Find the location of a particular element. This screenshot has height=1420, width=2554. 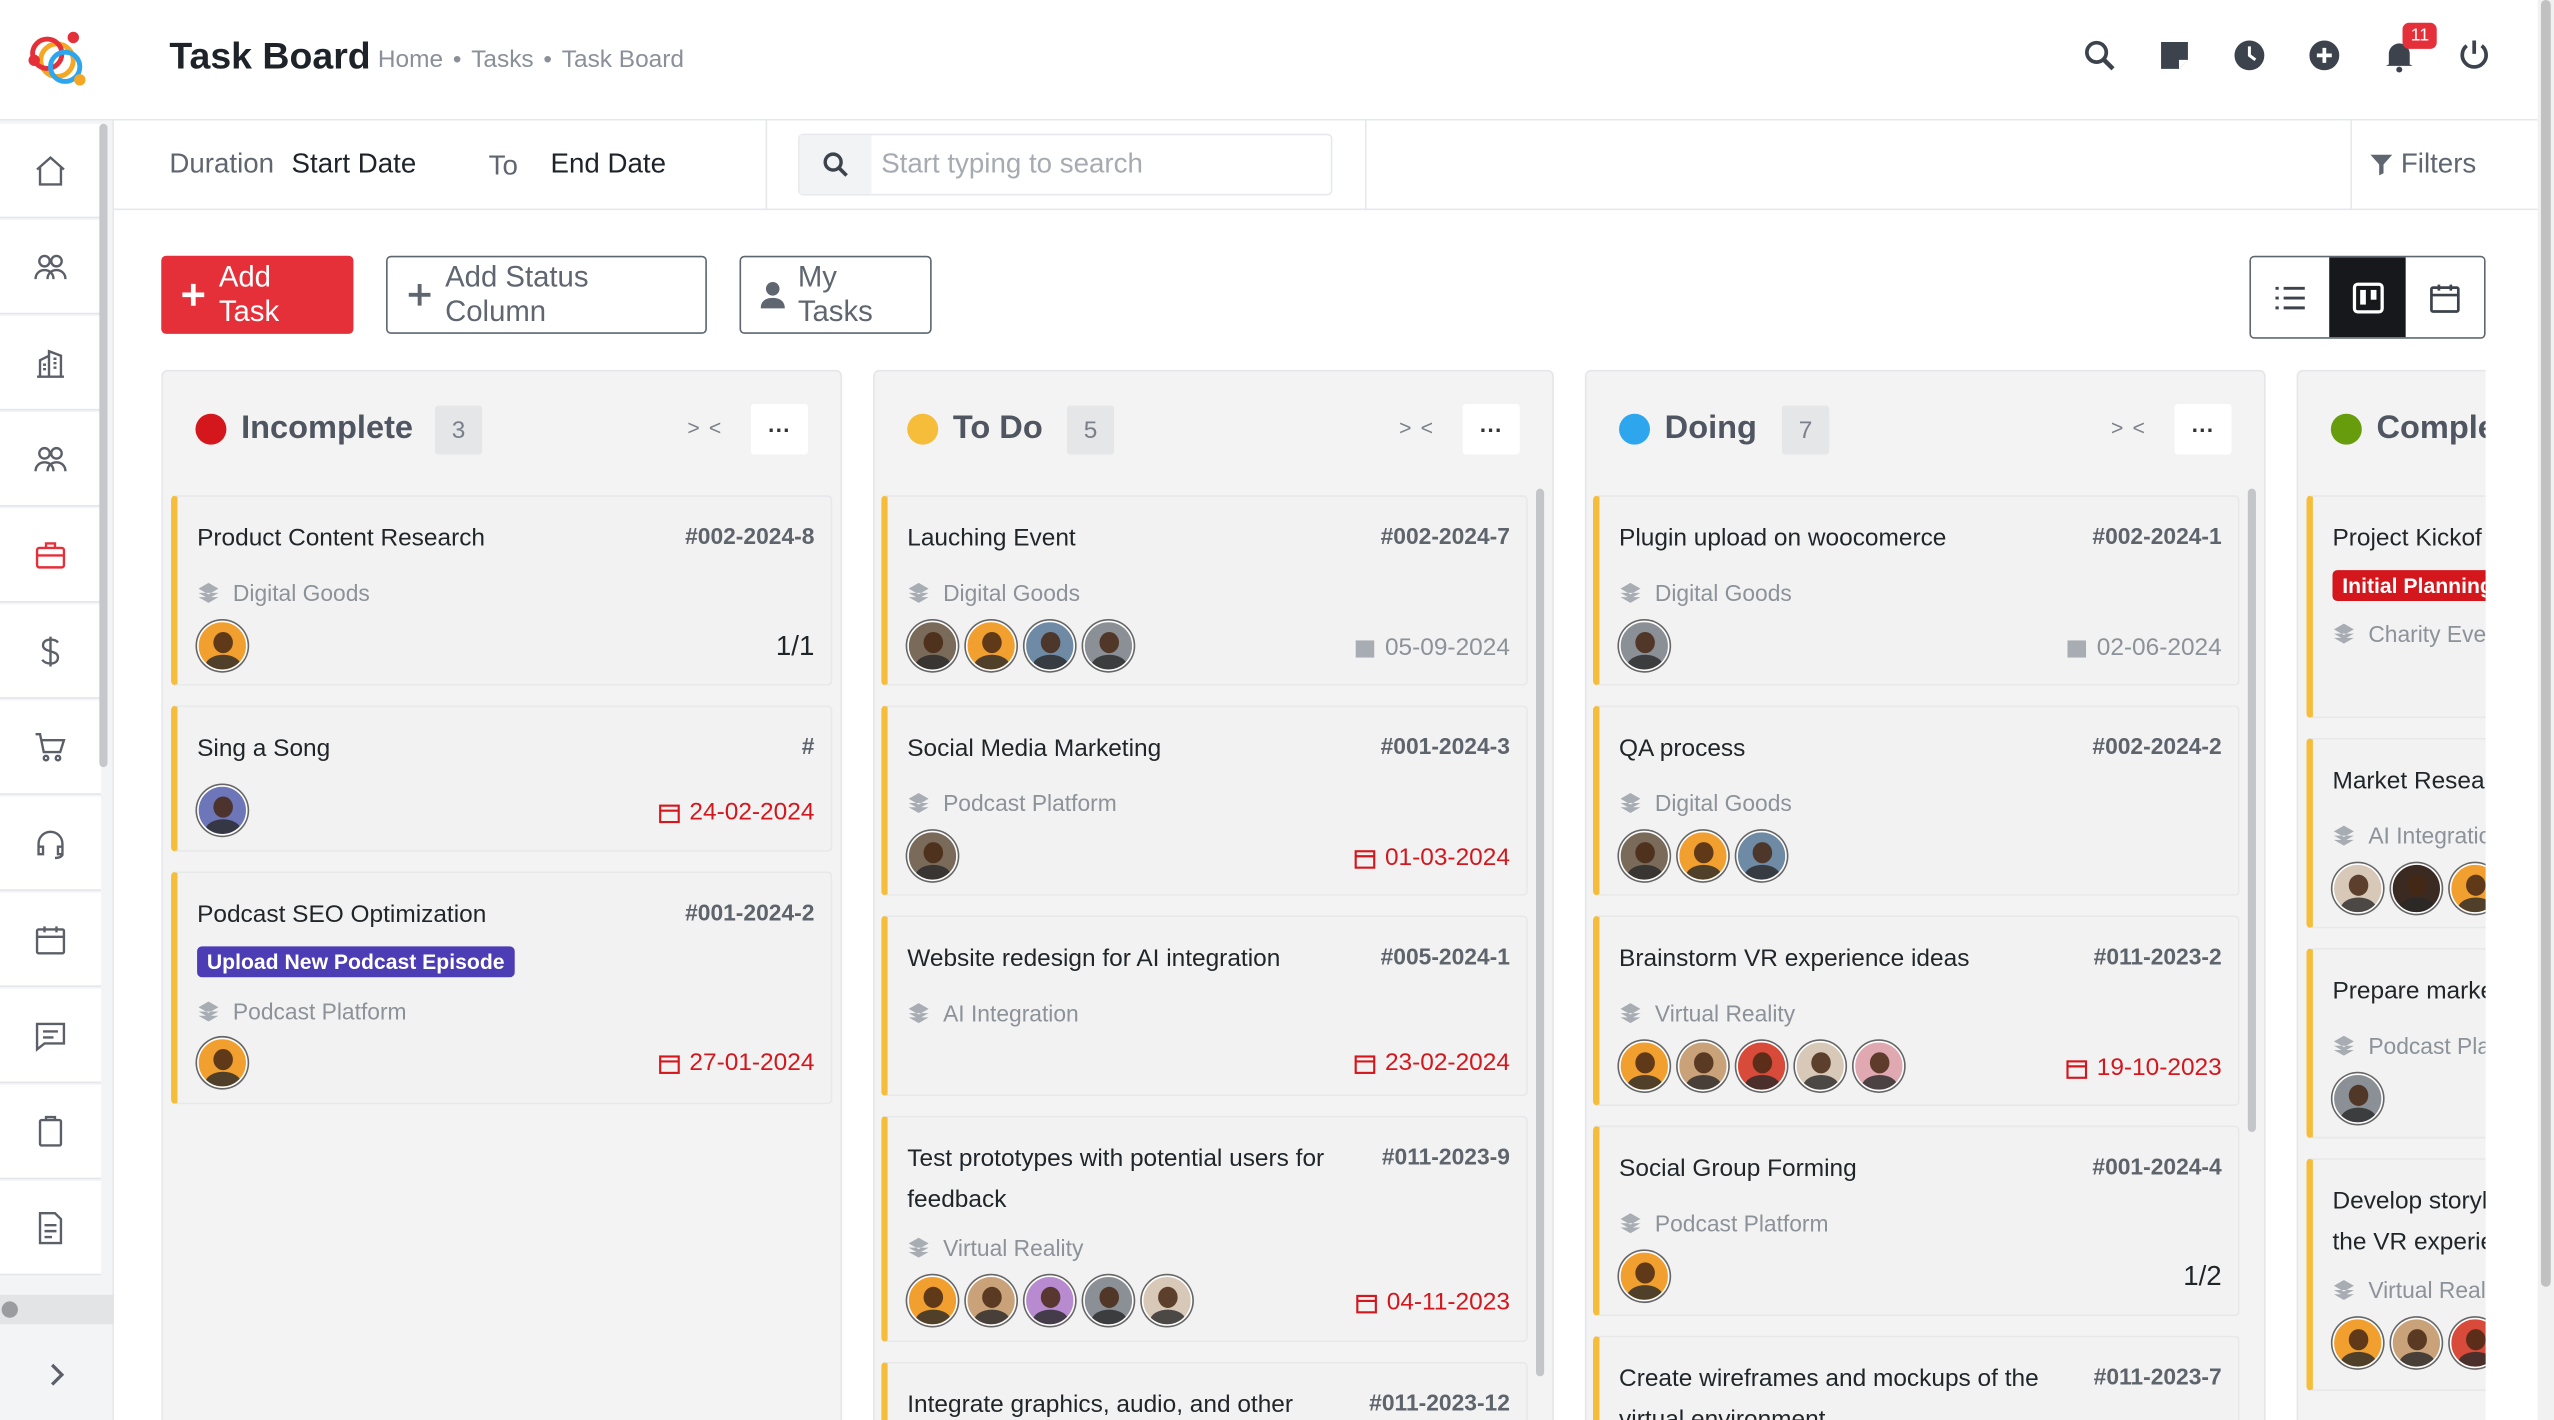

task-title: Website redesign for AI integration is located at coordinates (1127, 958).